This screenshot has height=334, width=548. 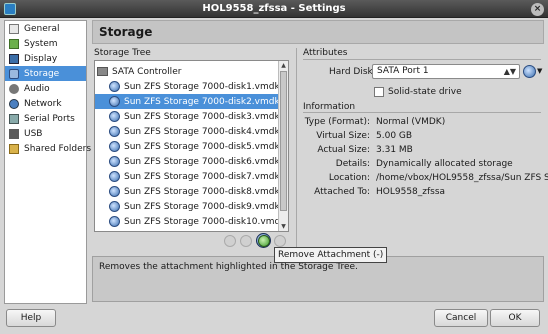 I want to click on sidebar-item-serial-ports: Serial Ports, so click(x=45, y=118).